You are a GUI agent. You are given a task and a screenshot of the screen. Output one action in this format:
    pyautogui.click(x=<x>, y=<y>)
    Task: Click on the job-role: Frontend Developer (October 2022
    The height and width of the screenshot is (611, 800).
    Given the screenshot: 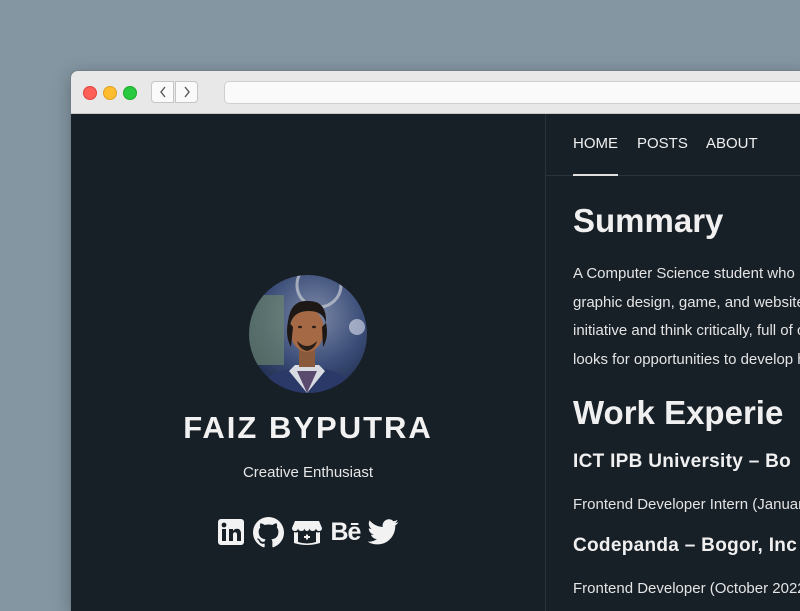 What is the action you would take?
    pyautogui.click(x=686, y=588)
    